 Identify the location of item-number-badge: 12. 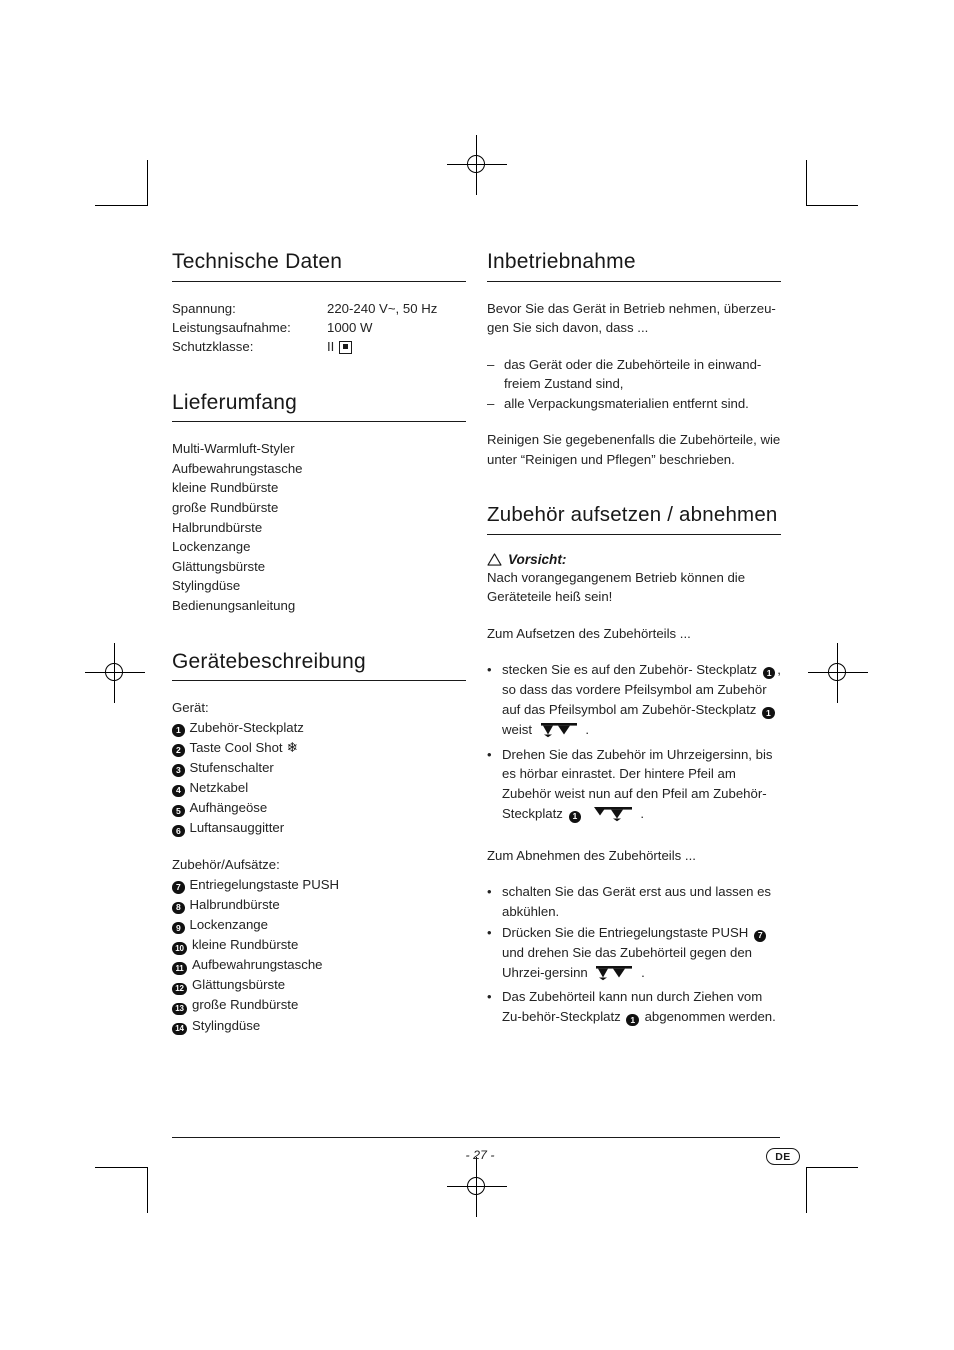
(179, 989).